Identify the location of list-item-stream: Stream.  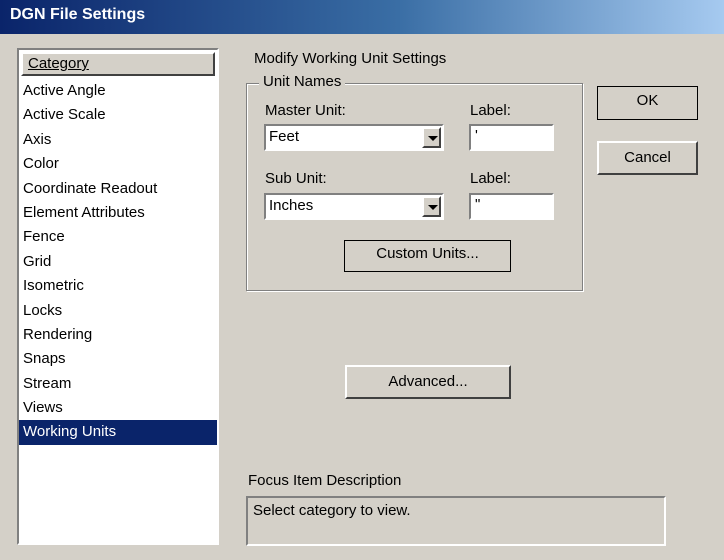
(118, 384).